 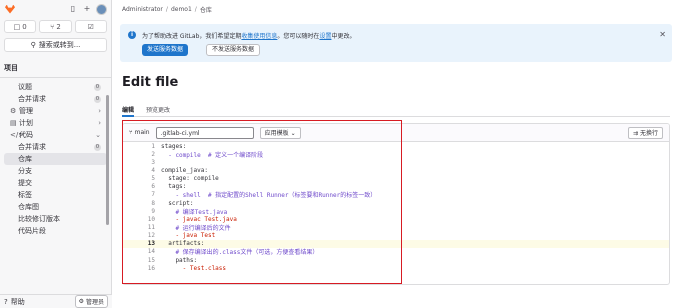 What do you see at coordinates (28, 207) in the screenshot?
I see `sidebar-item-label: 仓库图` at bounding box center [28, 207].